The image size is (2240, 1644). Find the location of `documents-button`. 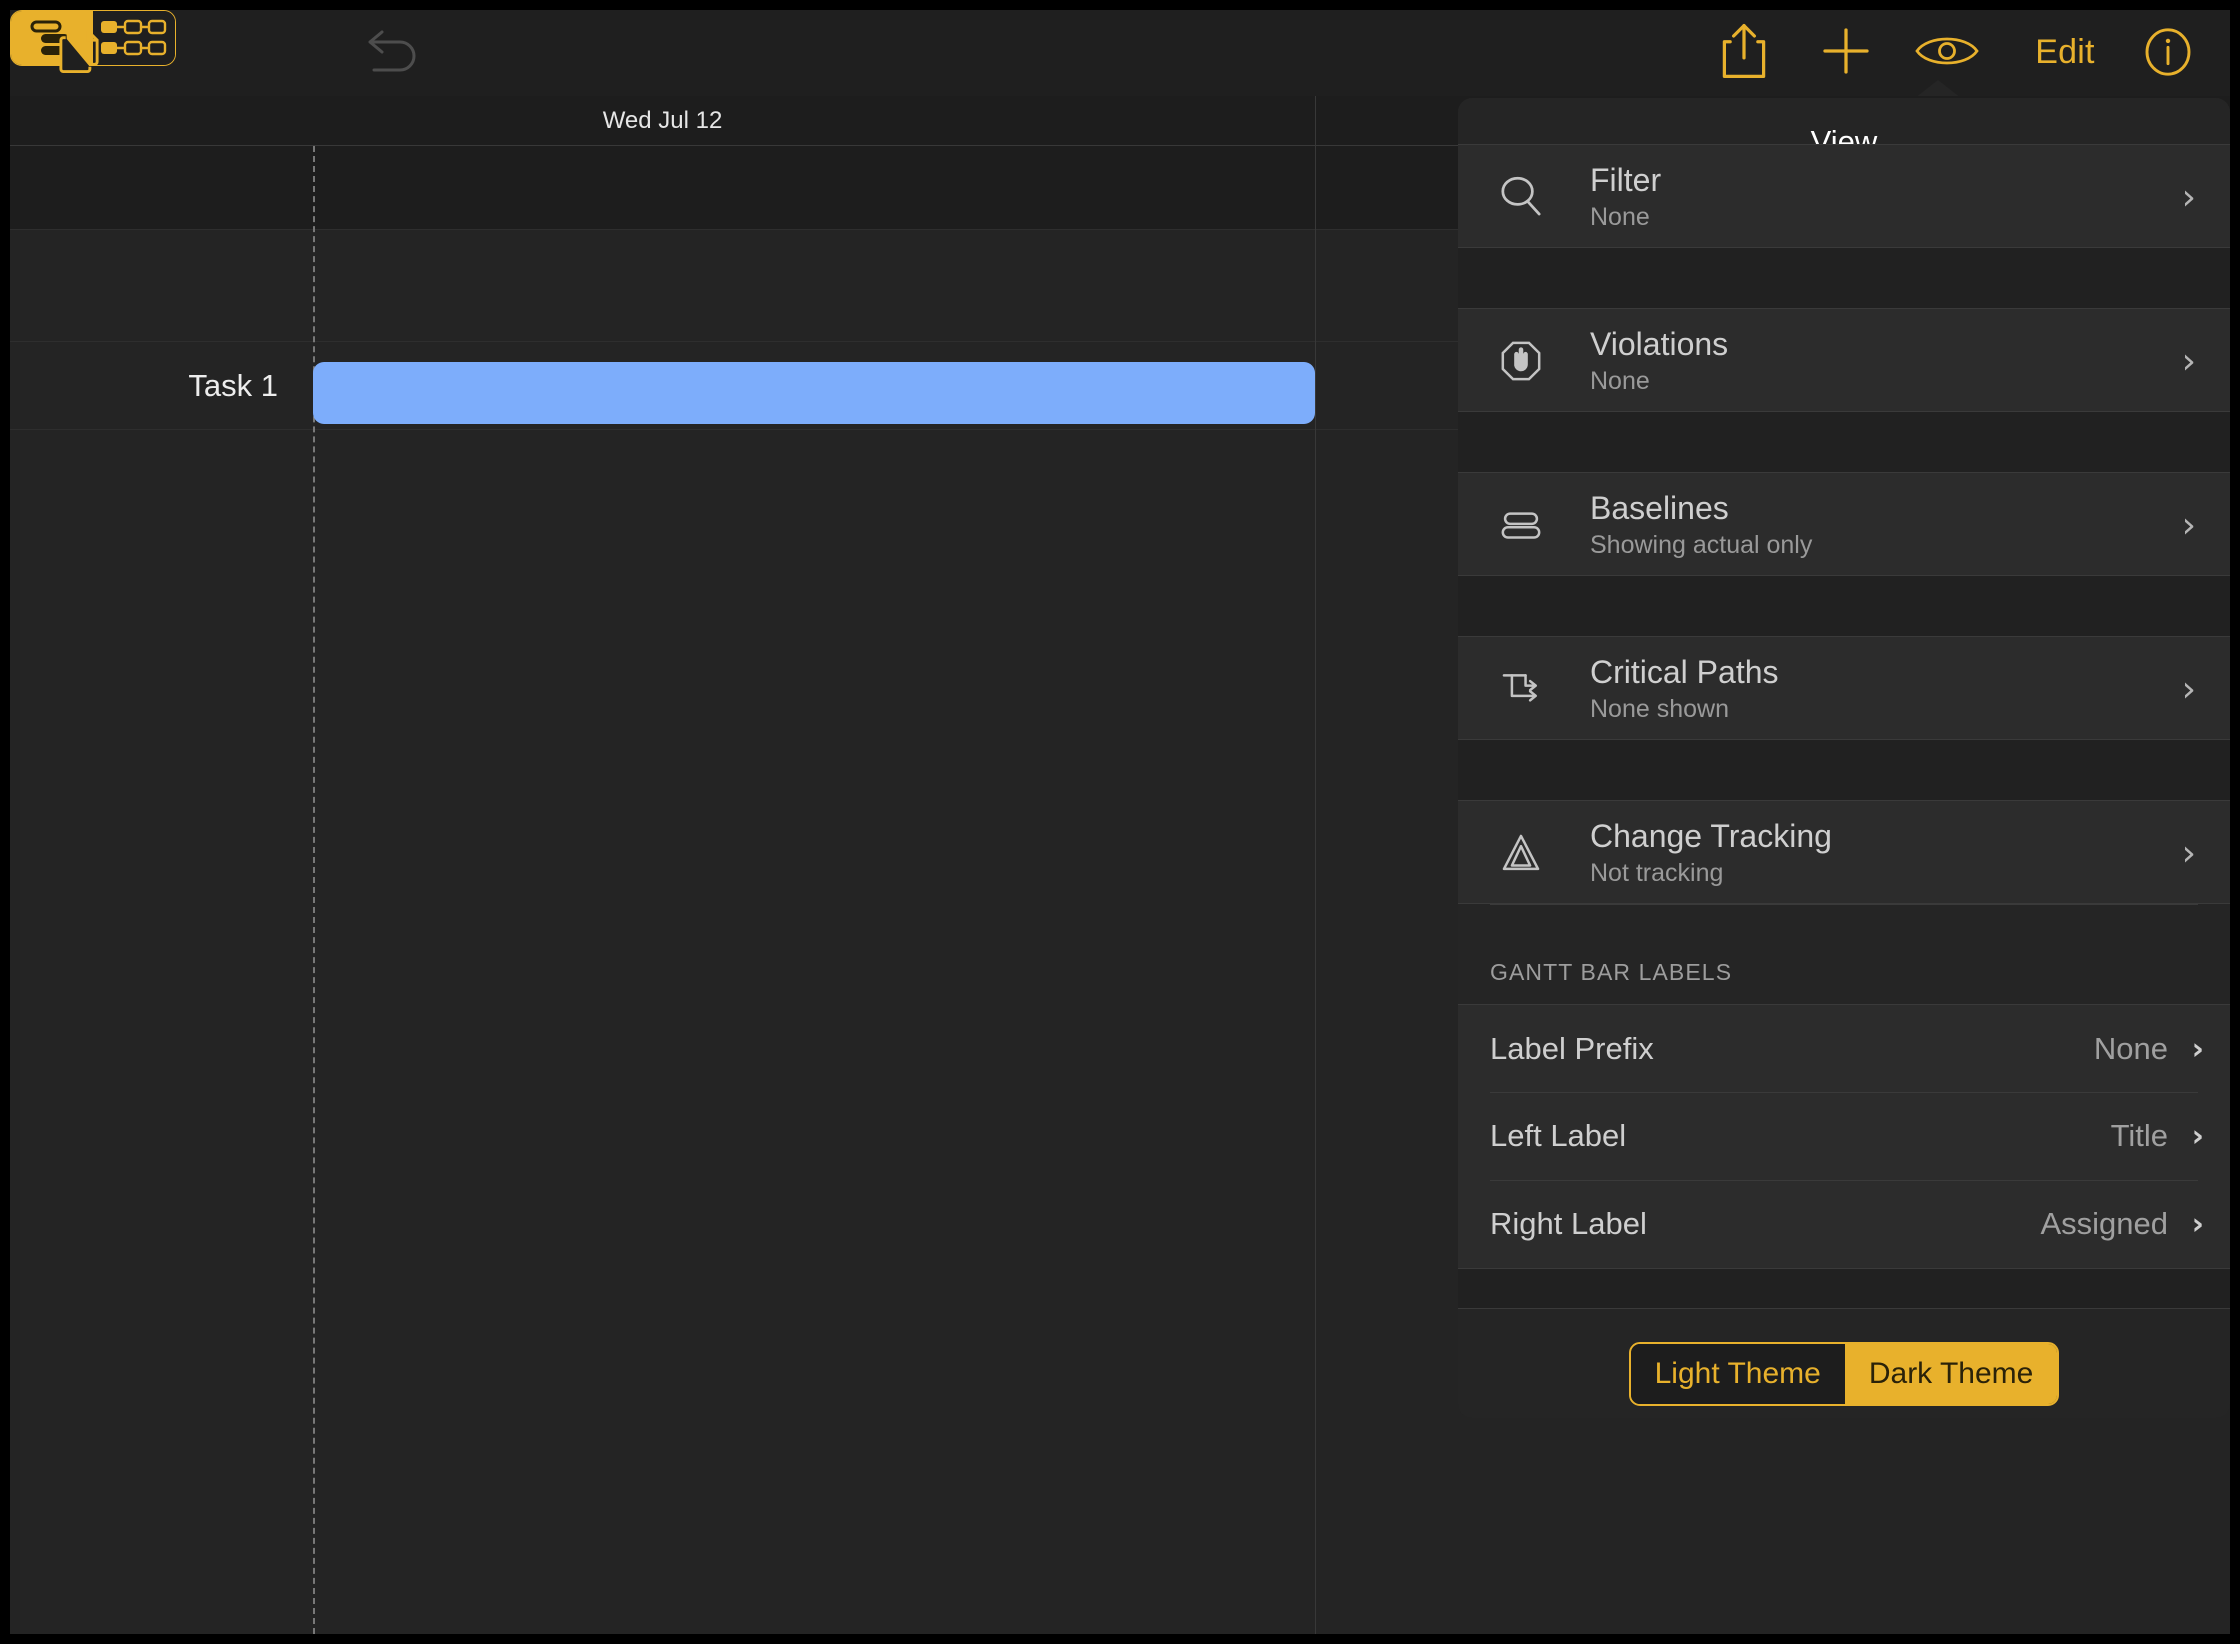

documents-button is located at coordinates (79, 53).